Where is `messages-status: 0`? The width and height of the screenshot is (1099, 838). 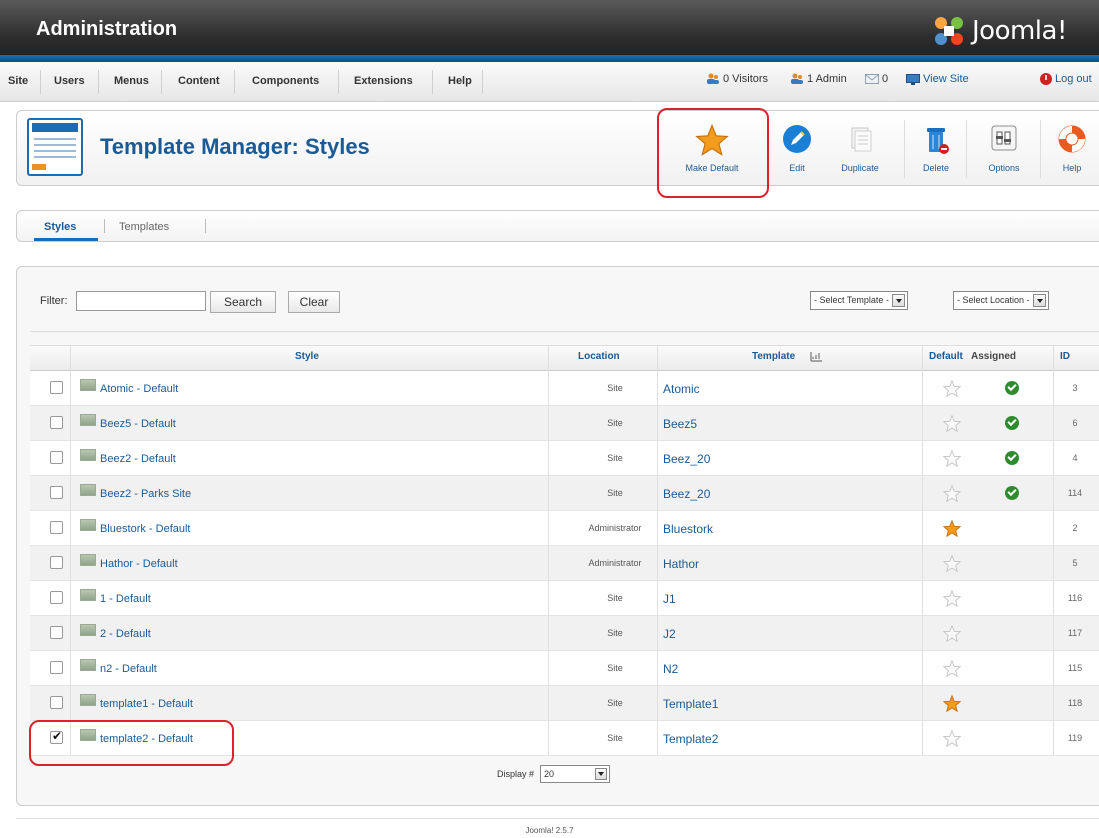 messages-status: 0 is located at coordinates (876, 79).